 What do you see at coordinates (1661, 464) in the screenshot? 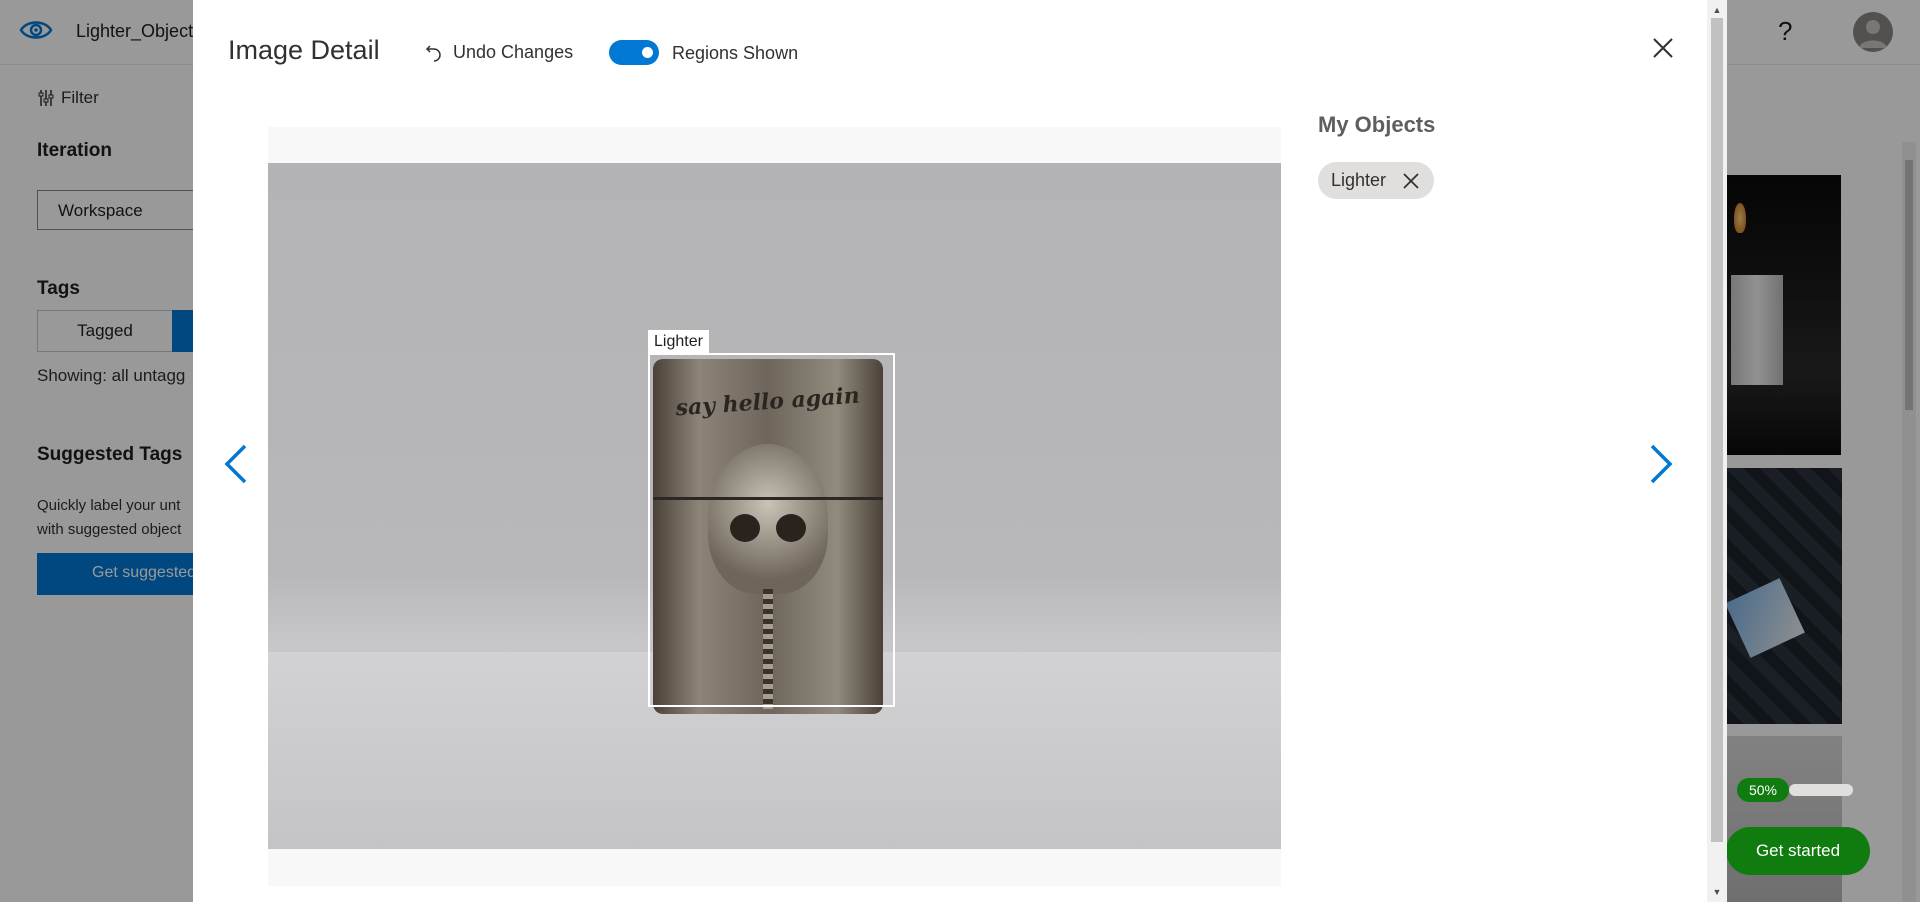
I see `chevron-right-icon` at bounding box center [1661, 464].